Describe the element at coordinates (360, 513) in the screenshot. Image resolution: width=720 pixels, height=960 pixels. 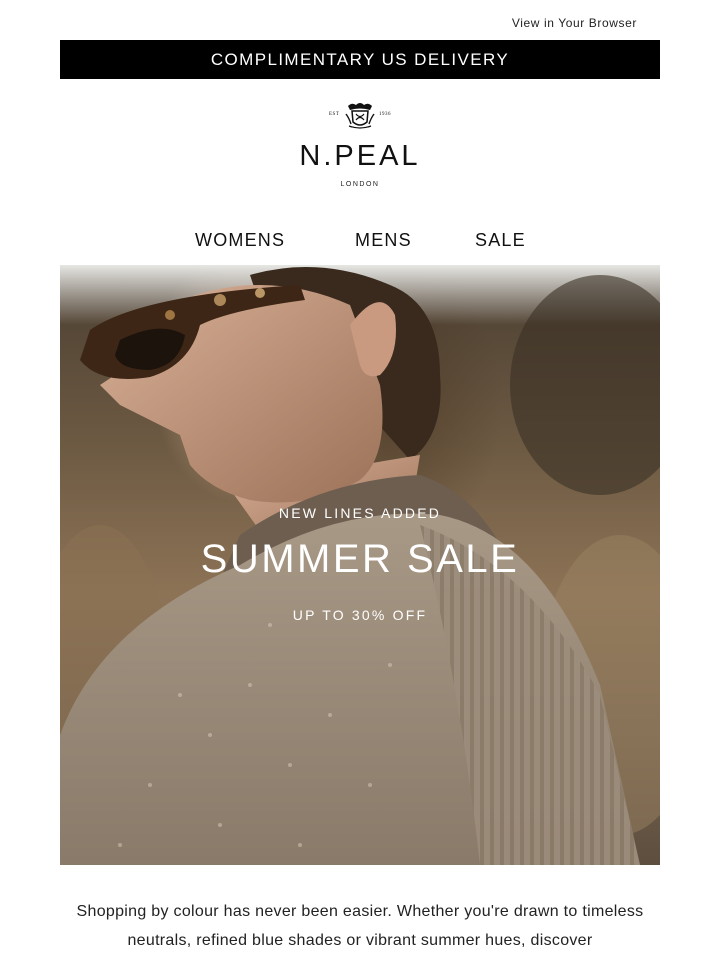
I see `hero-eyebrow: NEW LINES ADDED` at that location.